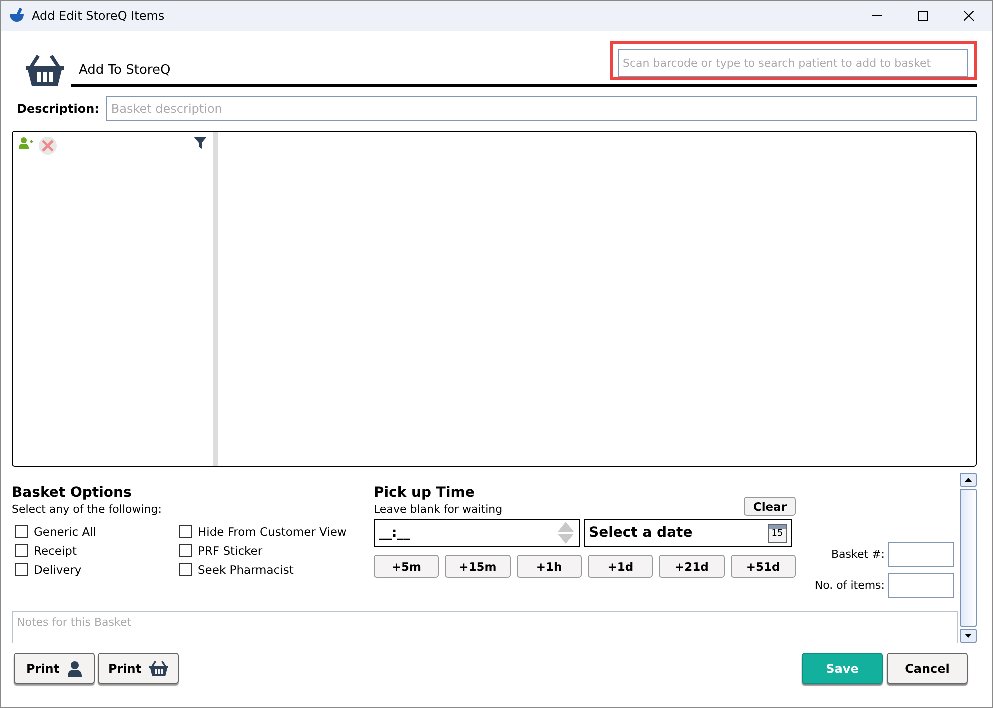 The width and height of the screenshot is (993, 708). What do you see at coordinates (425, 493) in the screenshot?
I see `section-heading: Pick up Time` at bounding box center [425, 493].